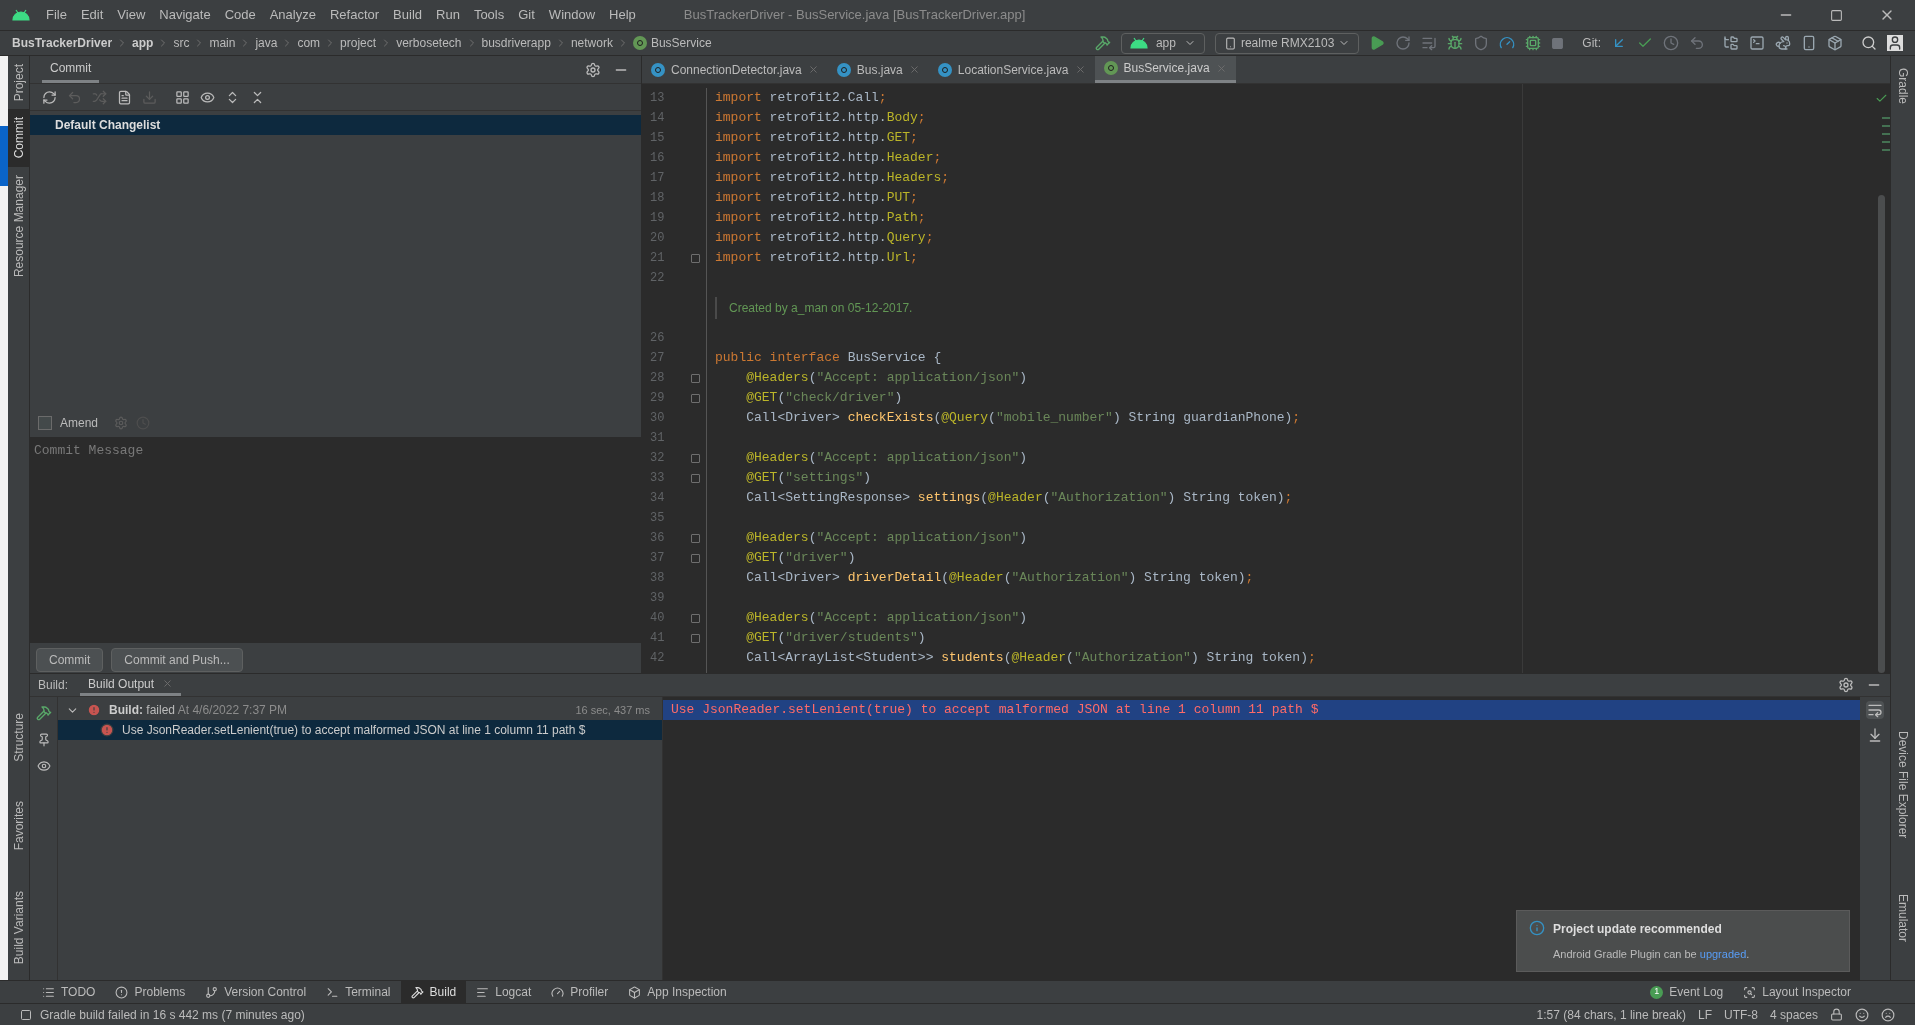 Image resolution: width=1915 pixels, height=1025 pixels. What do you see at coordinates (1481, 43) in the screenshot?
I see `shield-icon` at bounding box center [1481, 43].